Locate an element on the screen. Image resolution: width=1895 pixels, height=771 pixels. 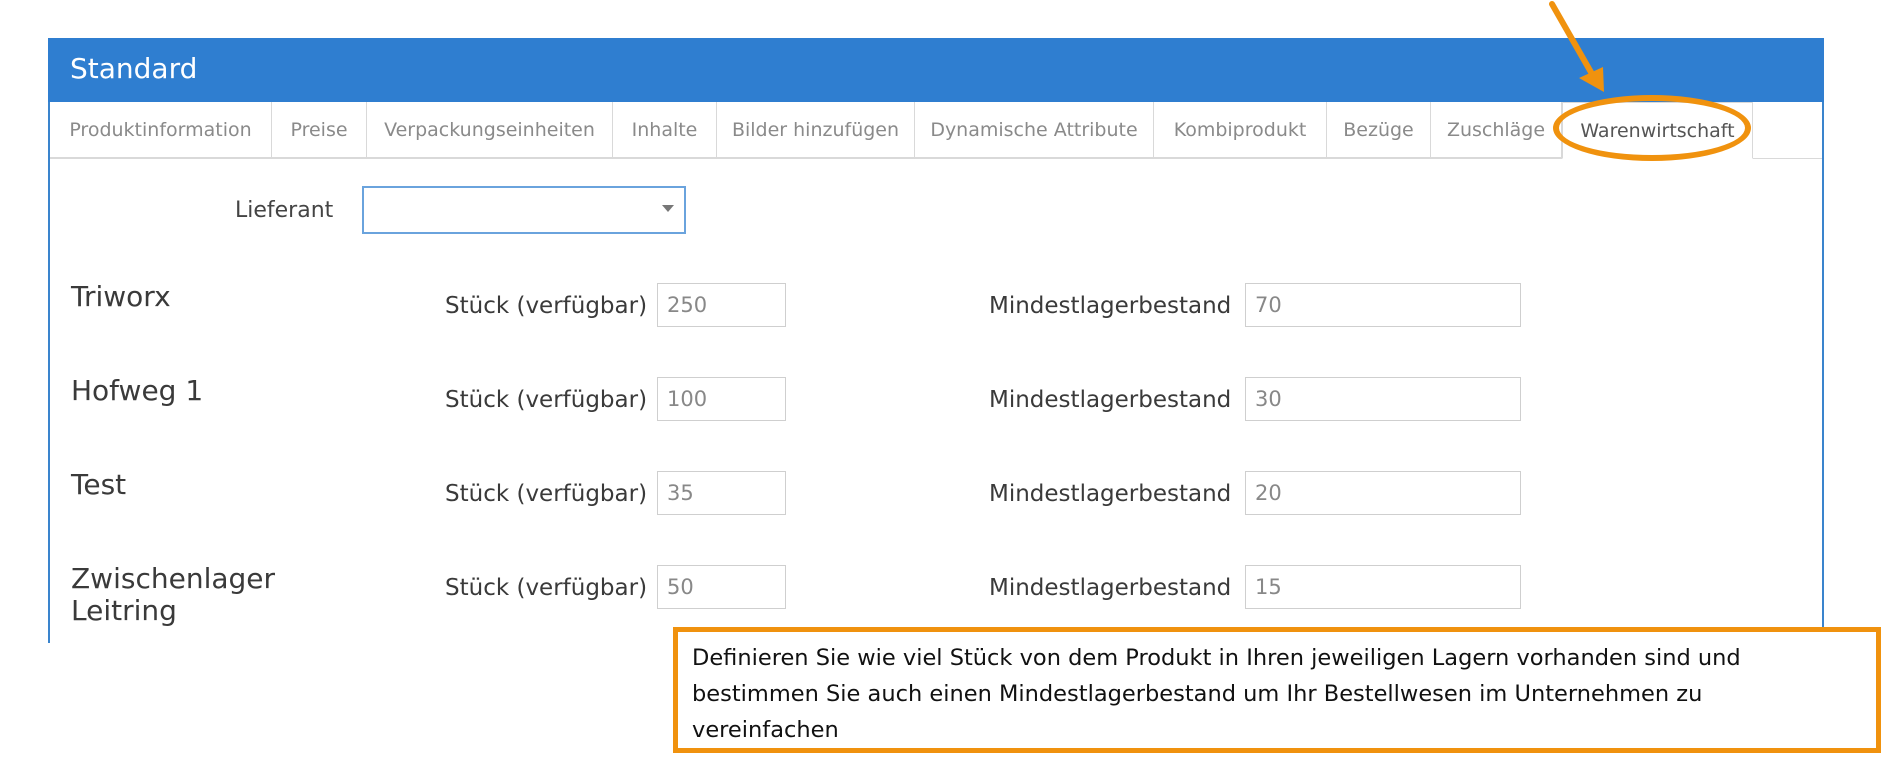
tab-produktinformation: Produktinformation is located at coordinates (161, 130).